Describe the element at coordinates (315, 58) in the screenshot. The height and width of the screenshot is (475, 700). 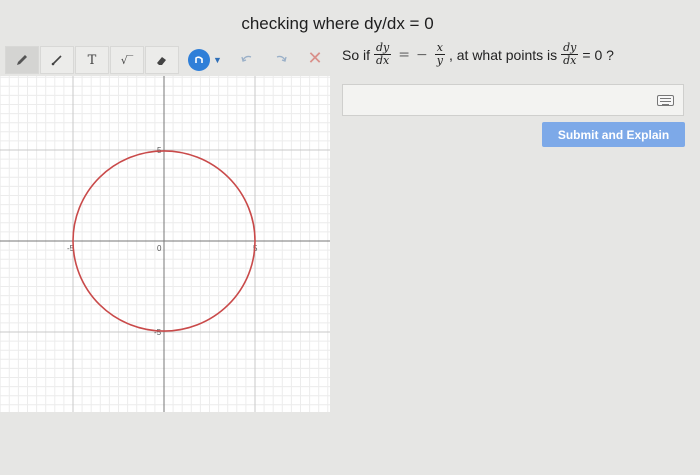
I see `clear-button: ✕` at that location.